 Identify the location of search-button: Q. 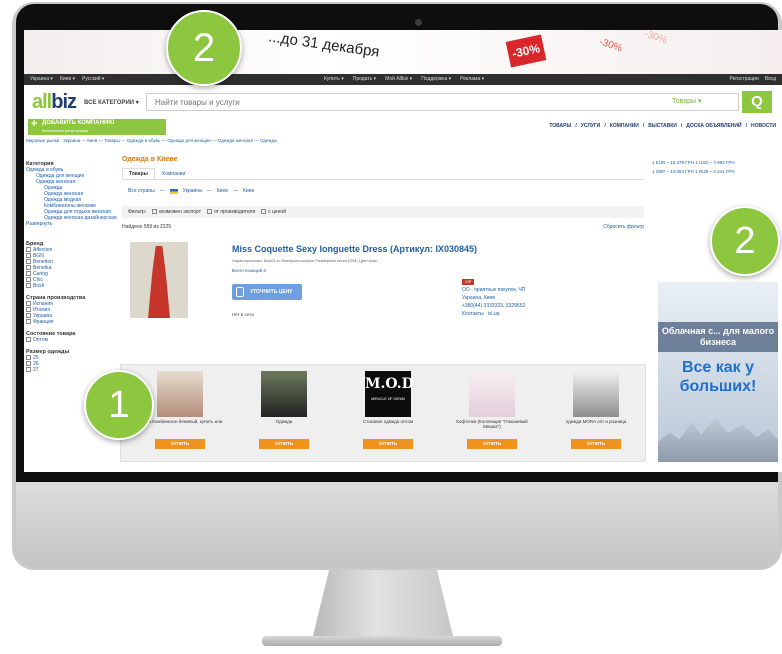
(757, 102).